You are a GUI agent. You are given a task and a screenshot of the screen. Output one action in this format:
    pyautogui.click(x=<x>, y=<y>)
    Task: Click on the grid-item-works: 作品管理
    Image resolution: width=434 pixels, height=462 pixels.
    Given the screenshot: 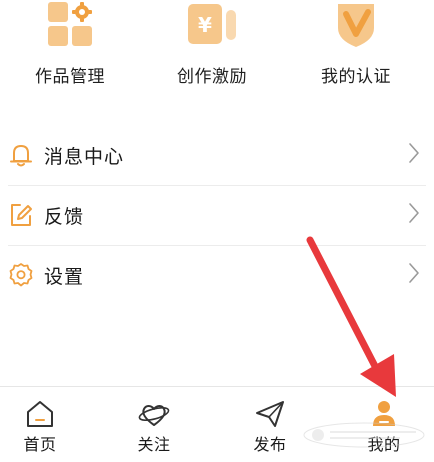 What is the action you would take?
    pyautogui.click(x=70, y=50)
    